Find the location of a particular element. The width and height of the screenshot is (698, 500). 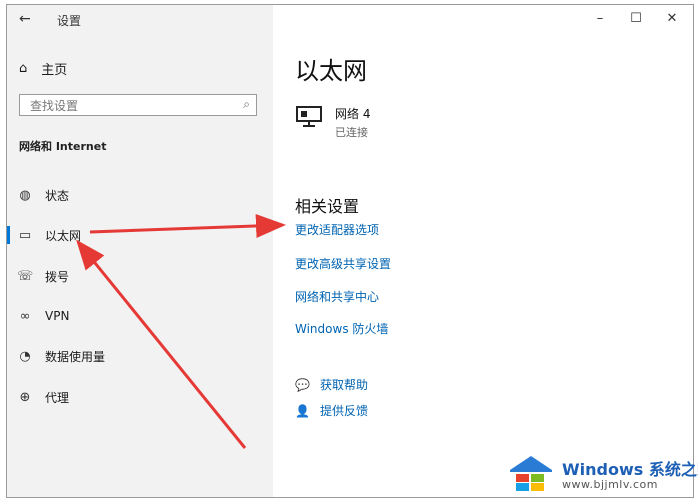

related-settings-title: 相关设置 is located at coordinates (327, 206).